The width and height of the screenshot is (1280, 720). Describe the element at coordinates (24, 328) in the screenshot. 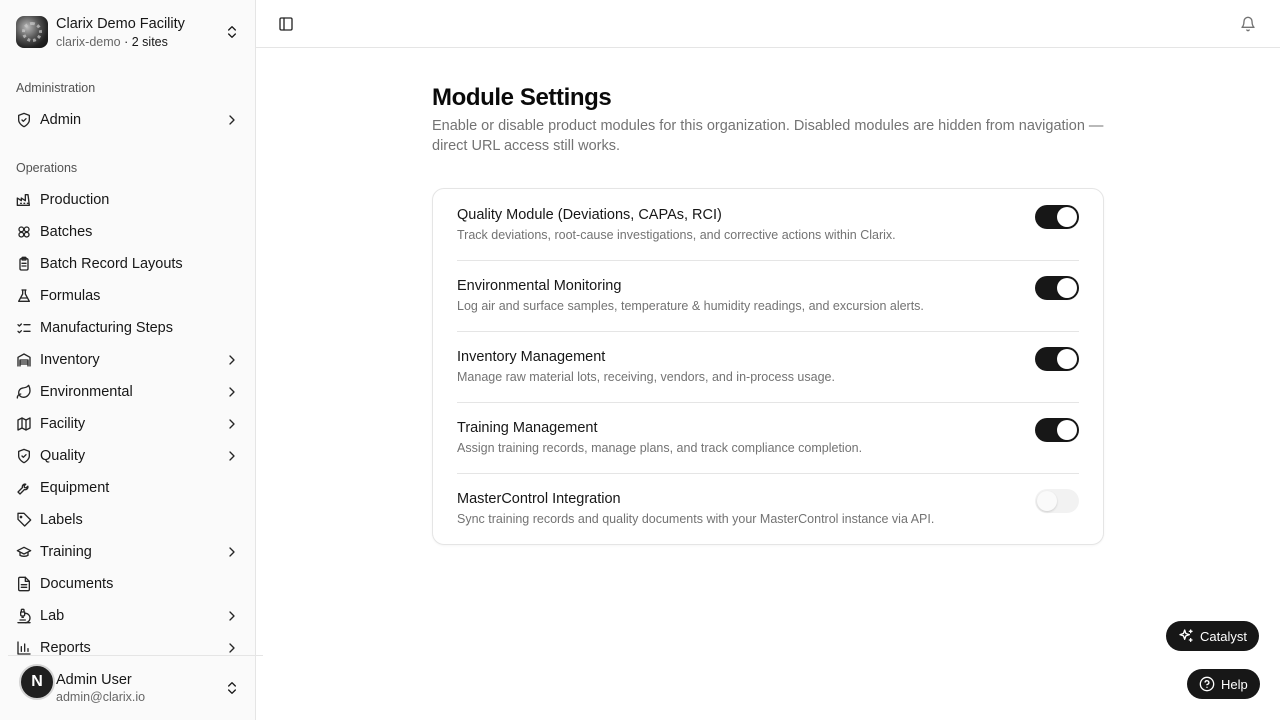

I see `list-checks-icon` at that location.